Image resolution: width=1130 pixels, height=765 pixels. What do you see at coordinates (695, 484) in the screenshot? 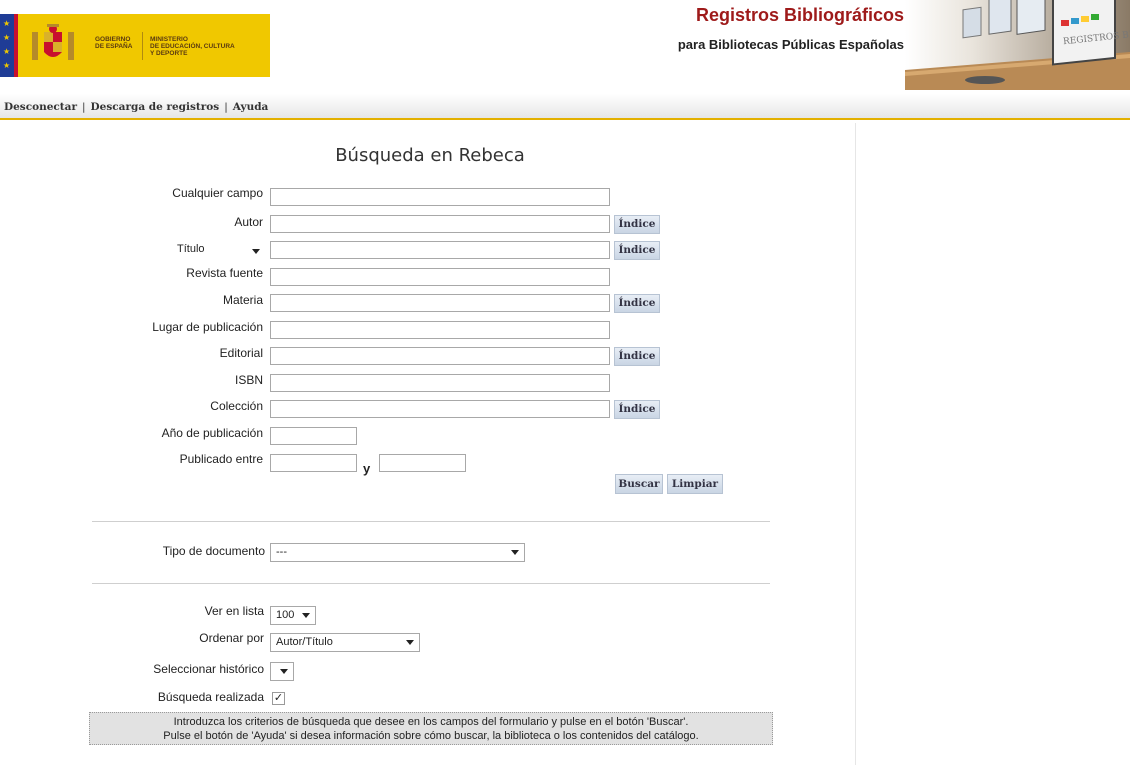
I see `clear-button: Limpiar` at bounding box center [695, 484].